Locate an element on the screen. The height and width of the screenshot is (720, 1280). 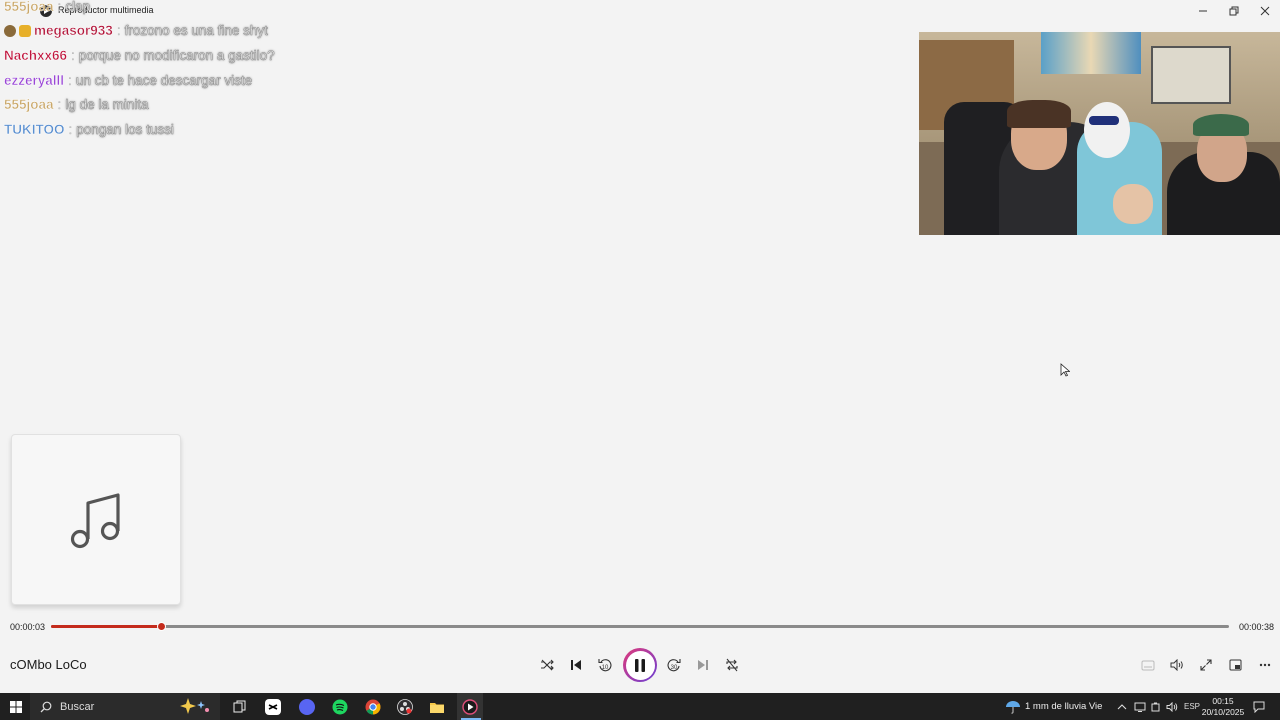
chat-message: 555joaa : lg de la minita is located at coordinates (354, 104).